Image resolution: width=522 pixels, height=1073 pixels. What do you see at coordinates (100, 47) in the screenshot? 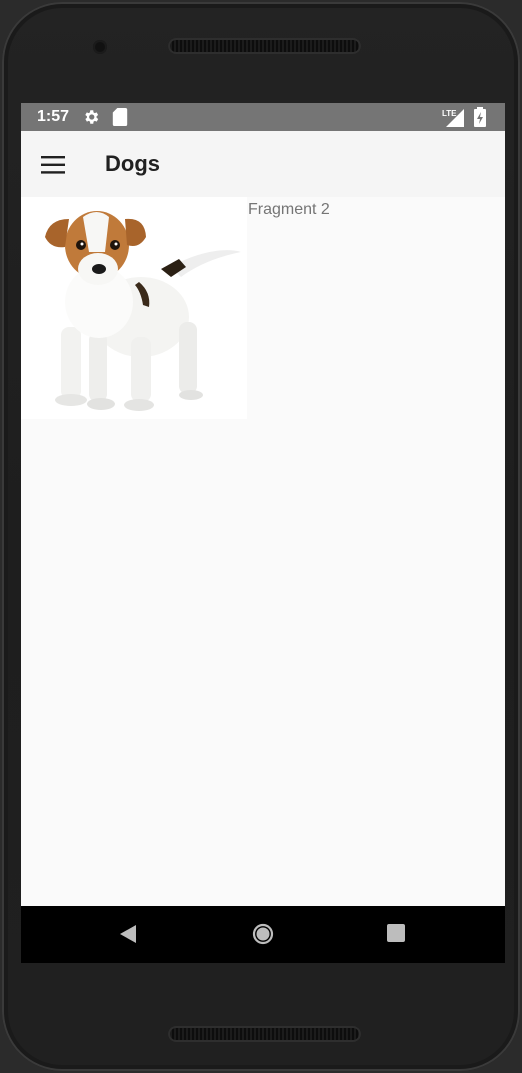
I see `front-camera` at bounding box center [100, 47].